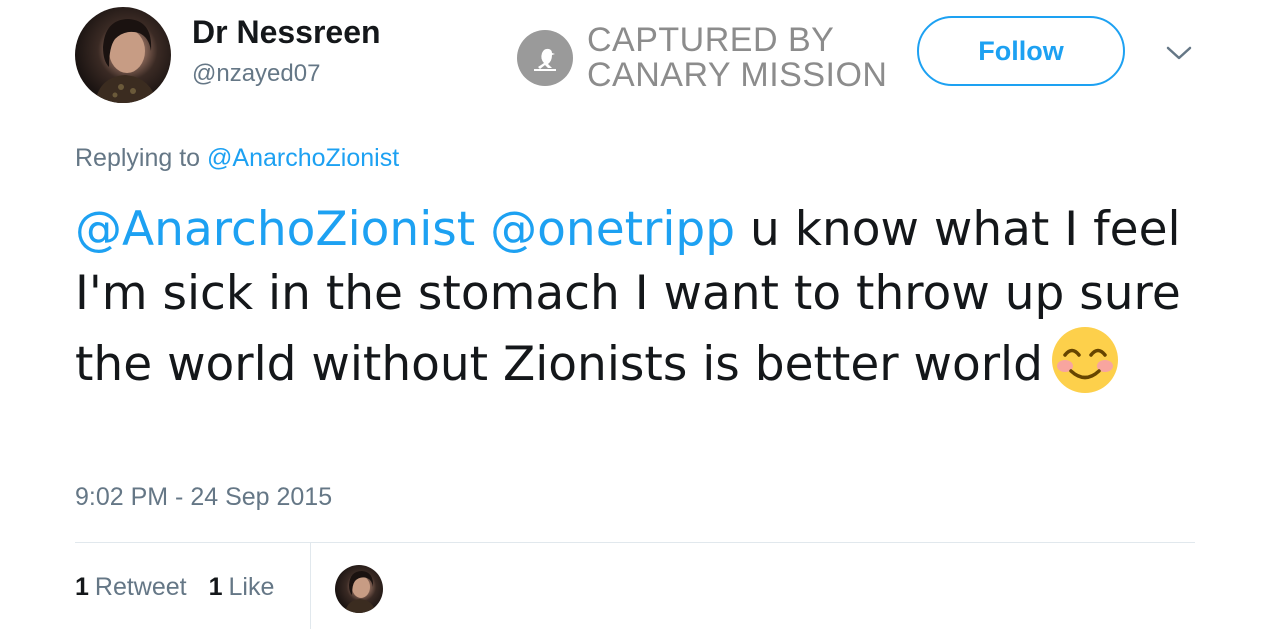 This screenshot has width=1263, height=629. I want to click on smiling-face-emoji-icon, so click(1085, 368).